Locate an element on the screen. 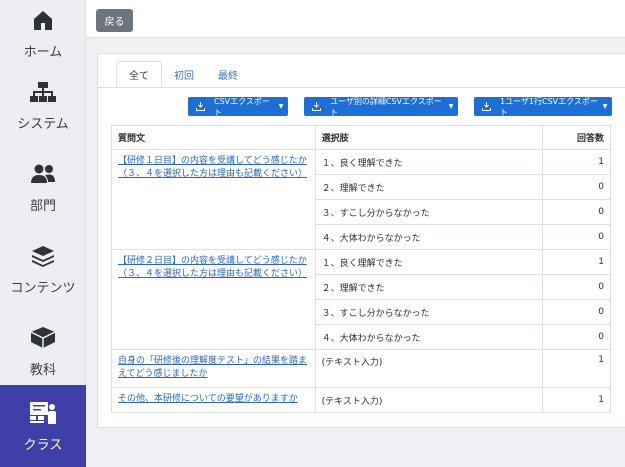 The height and width of the screenshot is (467, 625). book-icon is located at coordinates (43, 338).